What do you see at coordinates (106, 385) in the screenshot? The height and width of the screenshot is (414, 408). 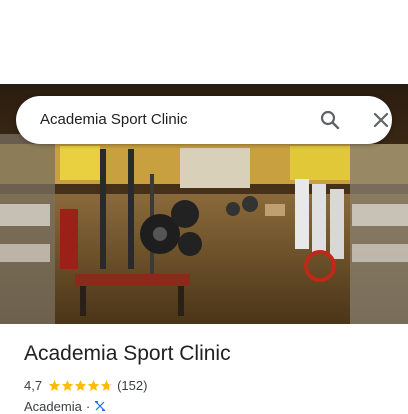 I see `star-half-icon` at bounding box center [106, 385].